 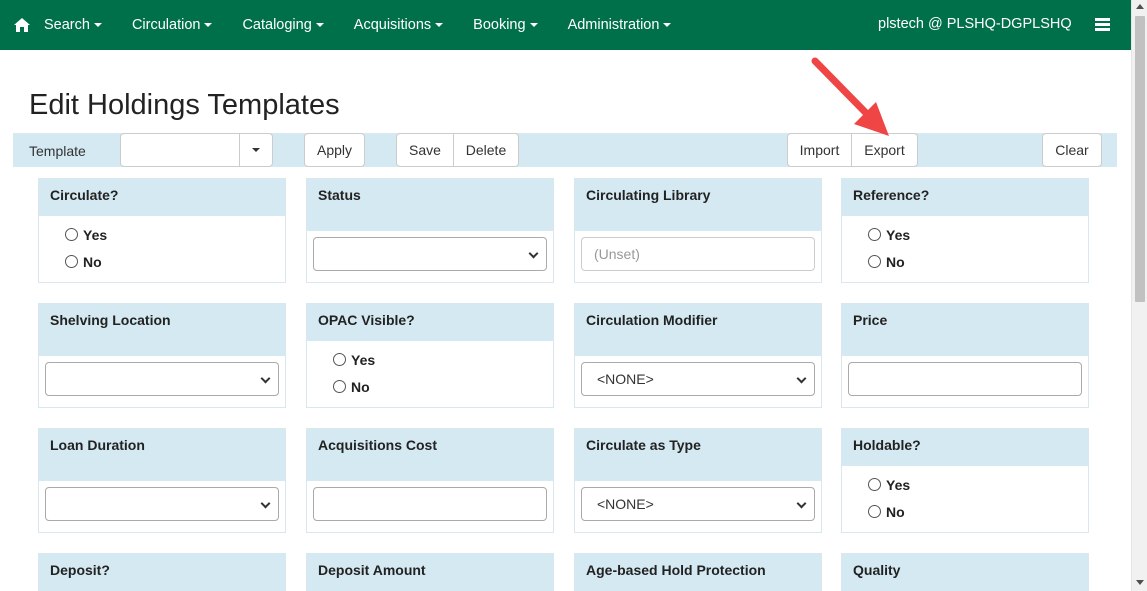 What do you see at coordinates (283, 25) in the screenshot?
I see `menu-cataloging: Cataloging` at bounding box center [283, 25].